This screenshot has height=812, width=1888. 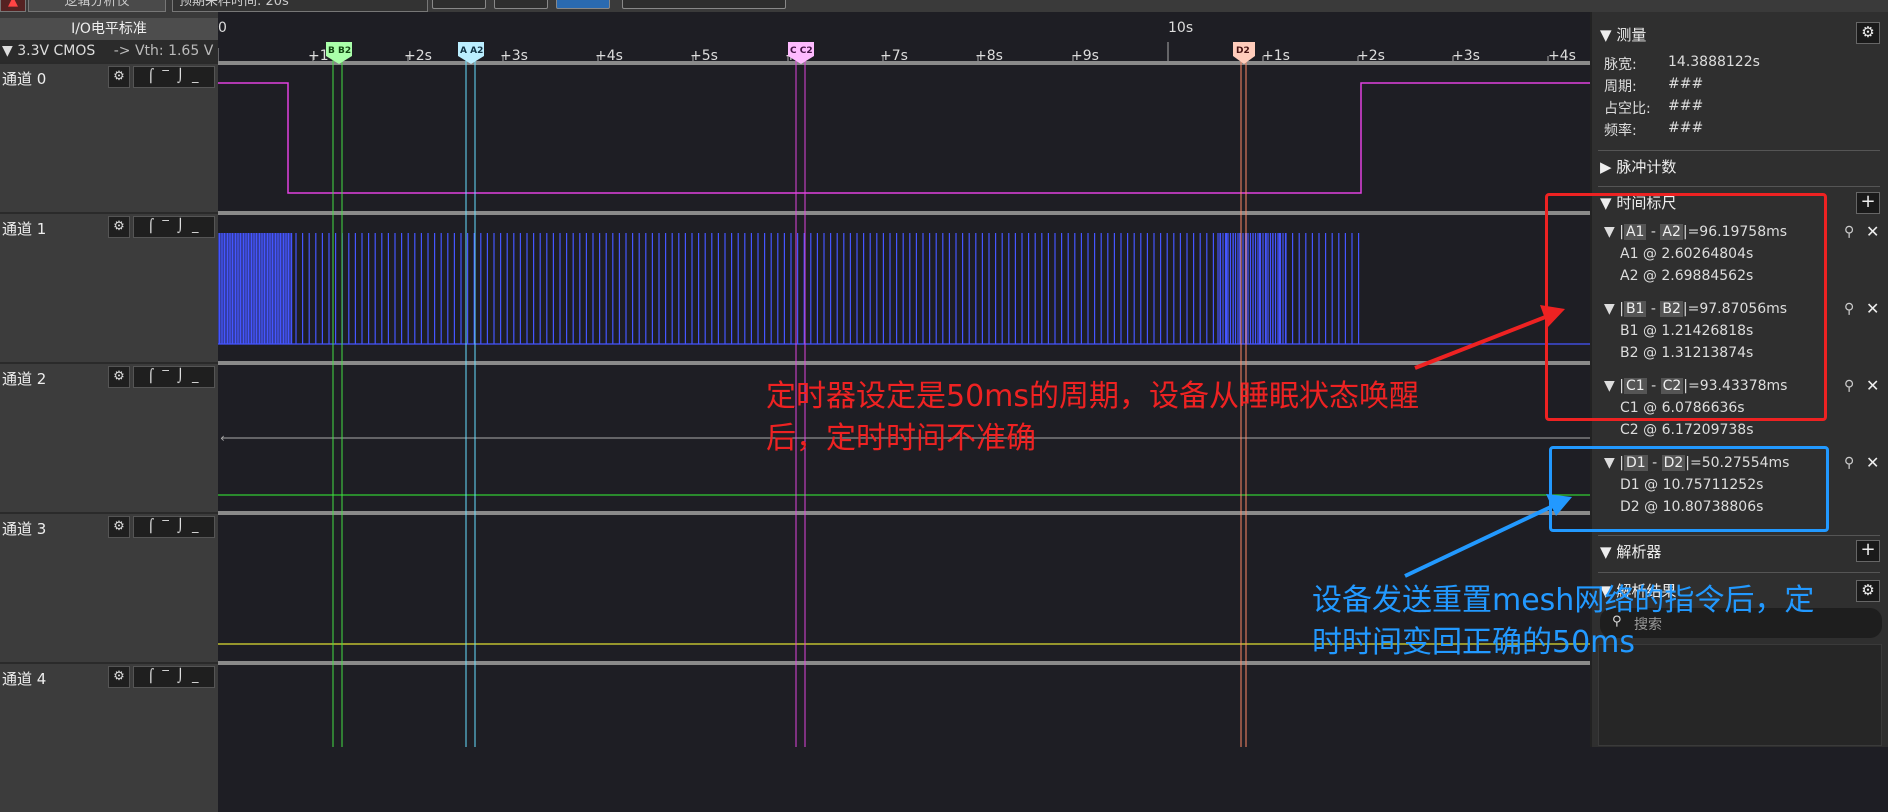 What do you see at coordinates (1092, 418) in the screenshot?
I see `red-annotation: 定时器设定是50ms的周期，设备从睡眠状态唤醒 后，定时时间不准确` at bounding box center [1092, 418].